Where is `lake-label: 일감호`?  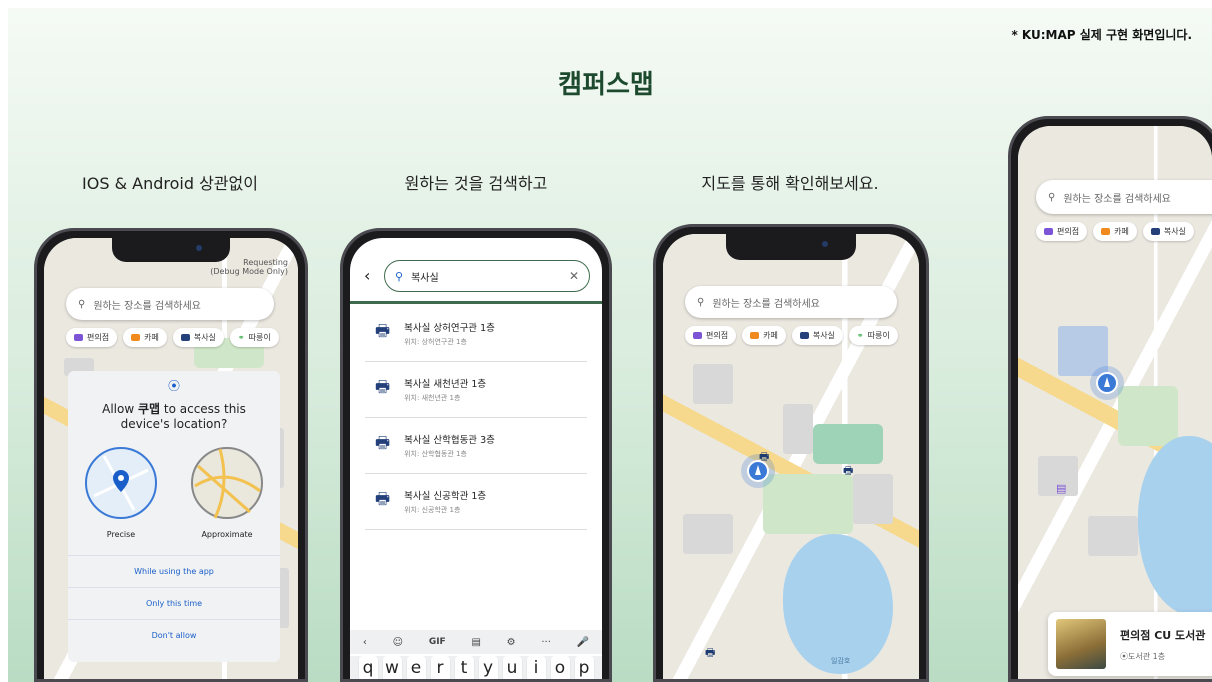 lake-label: 일감호 is located at coordinates (841, 661).